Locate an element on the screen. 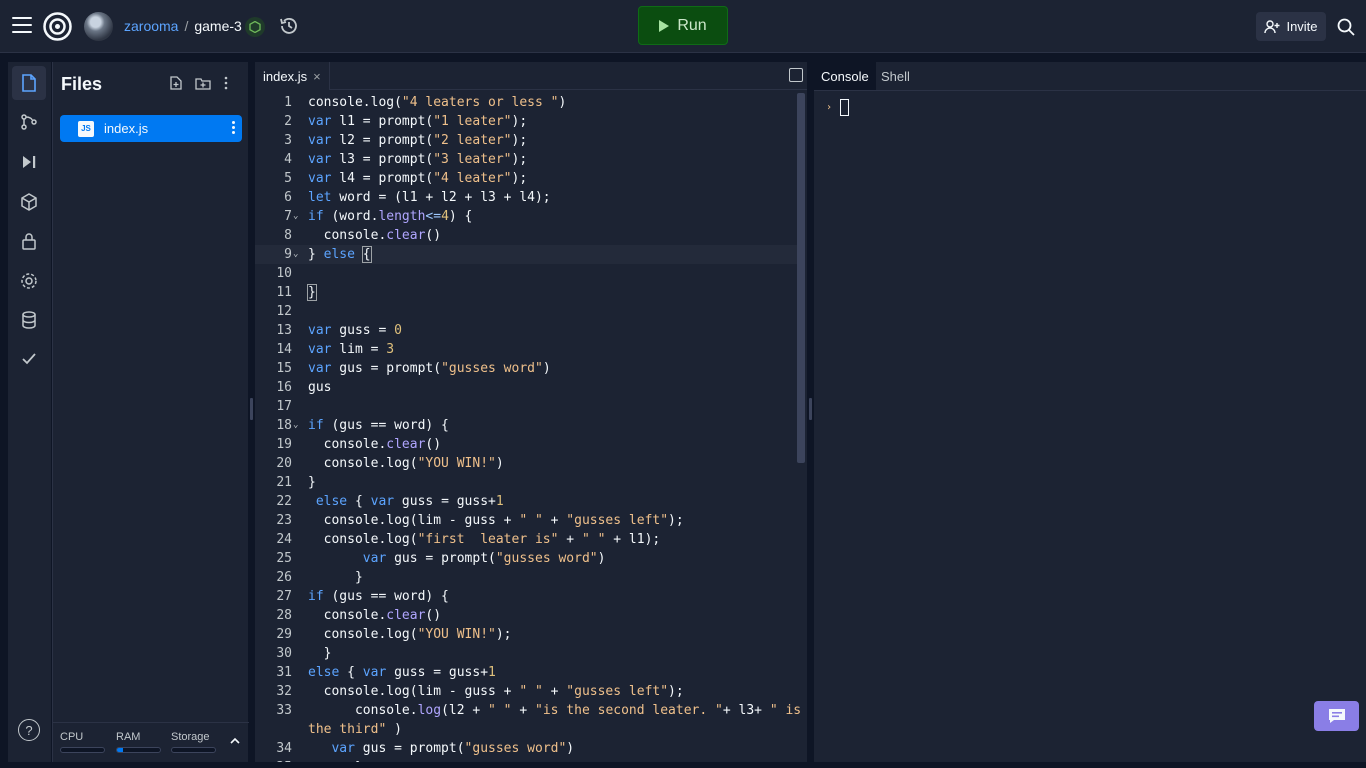  code-line: 18 ⌄ if (gus == word) { is located at coordinates (526, 425).